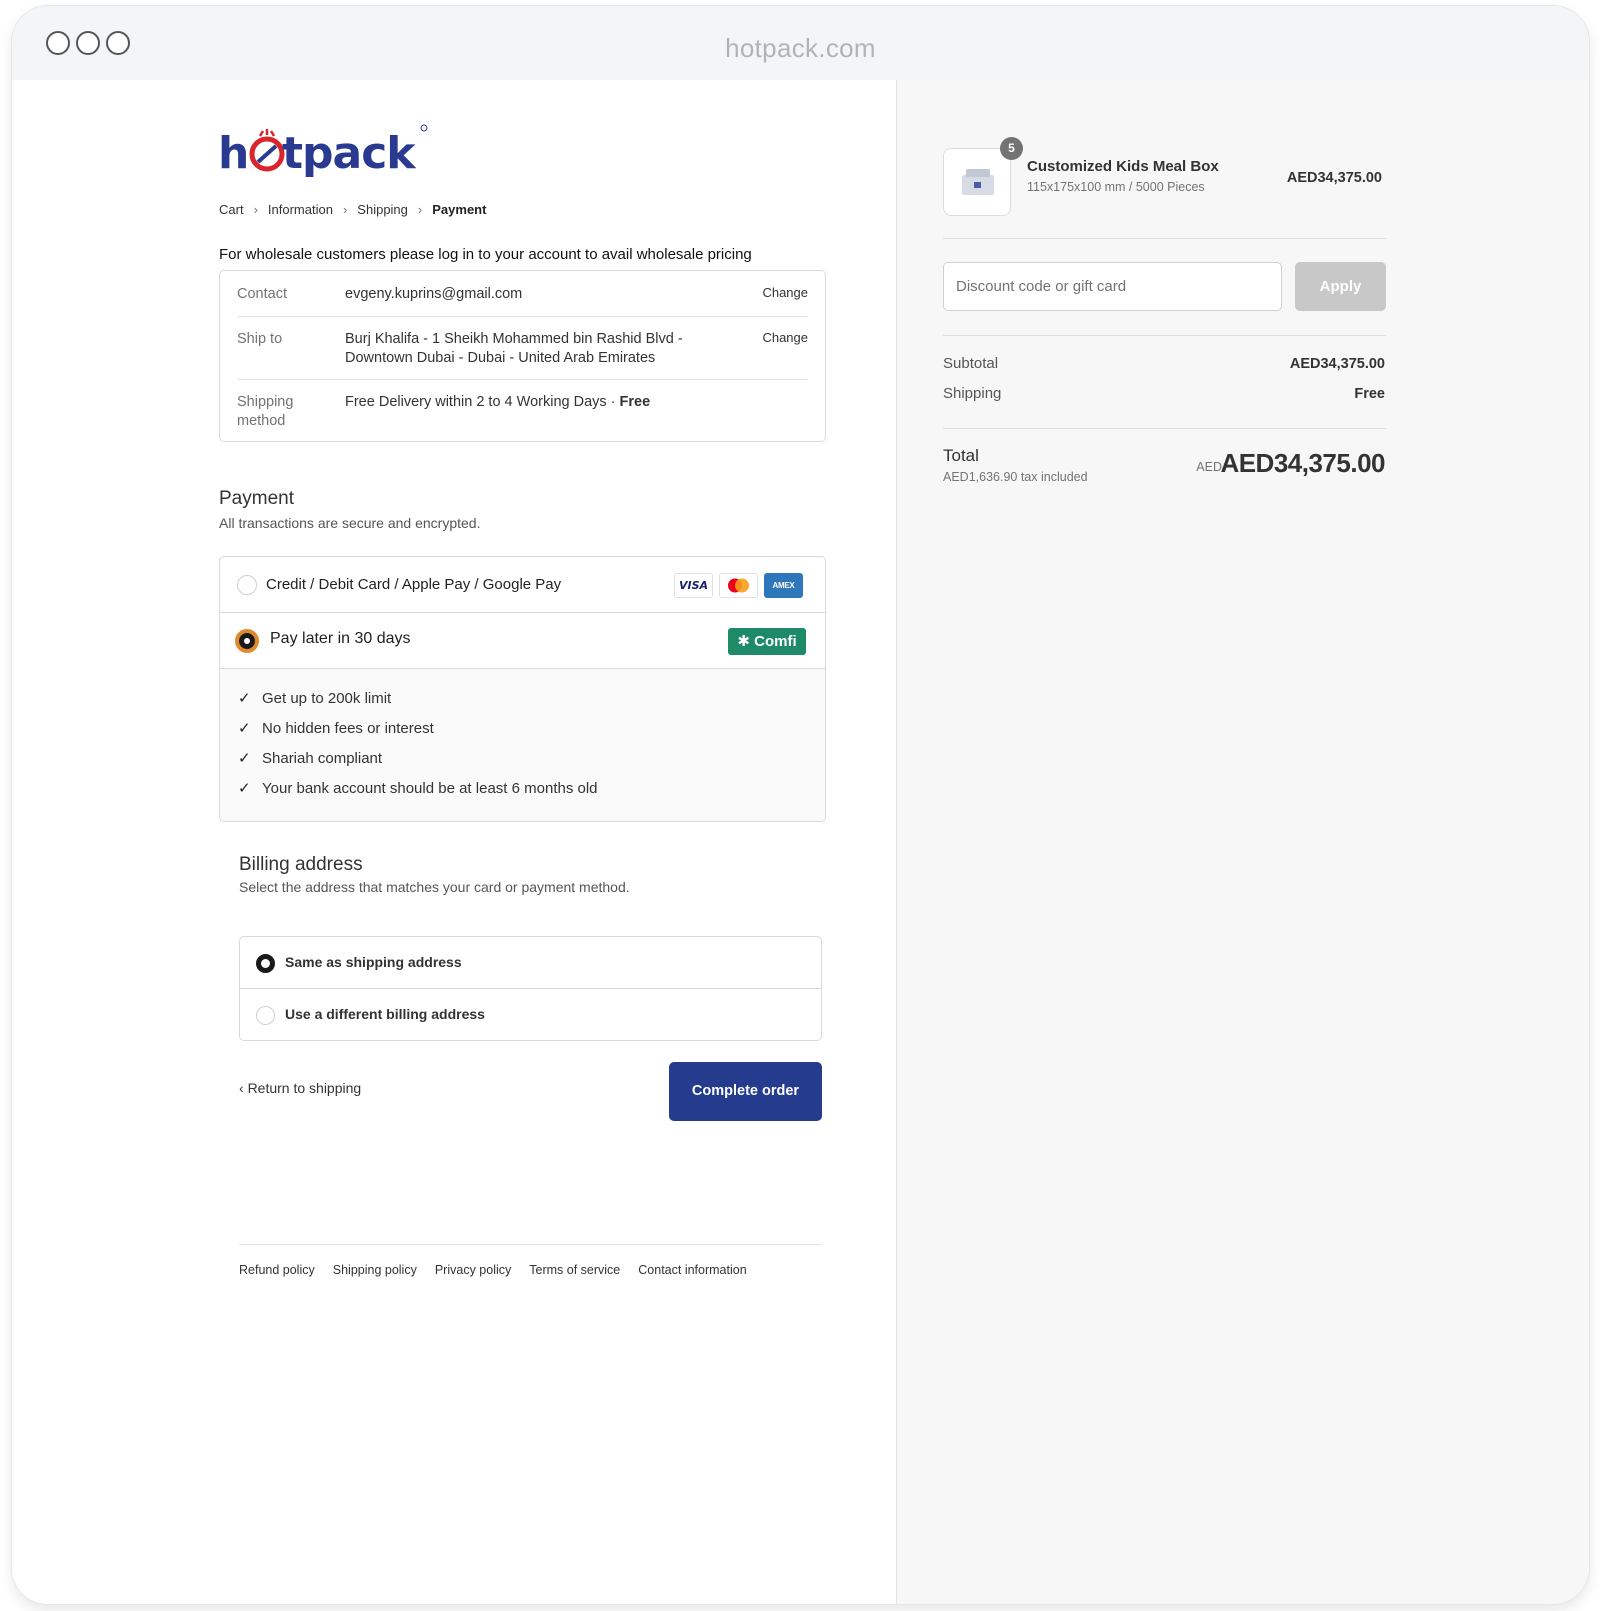  What do you see at coordinates (241, 1088) in the screenshot?
I see `chevron-left-icon: ‹` at bounding box center [241, 1088].